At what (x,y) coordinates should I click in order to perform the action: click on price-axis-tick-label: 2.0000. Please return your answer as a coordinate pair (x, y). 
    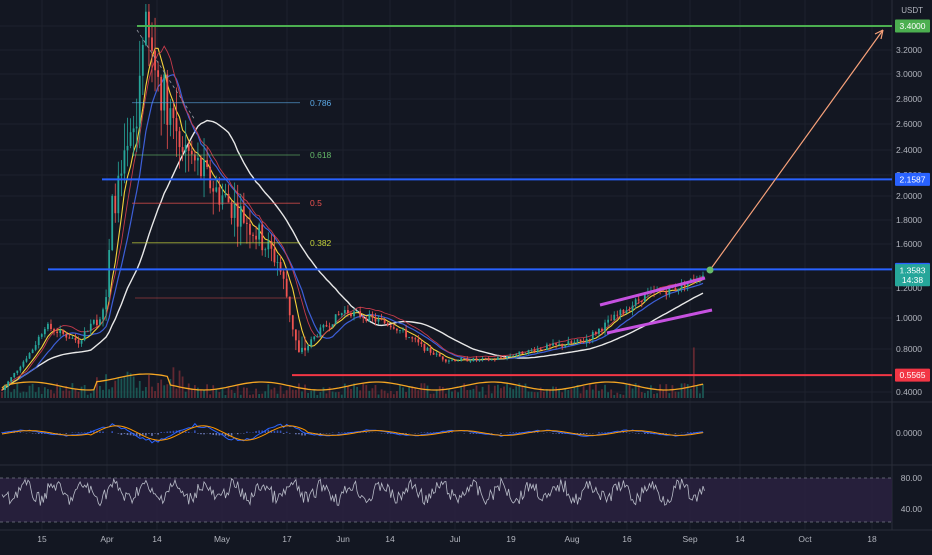
    Looking at the image, I should click on (909, 196).